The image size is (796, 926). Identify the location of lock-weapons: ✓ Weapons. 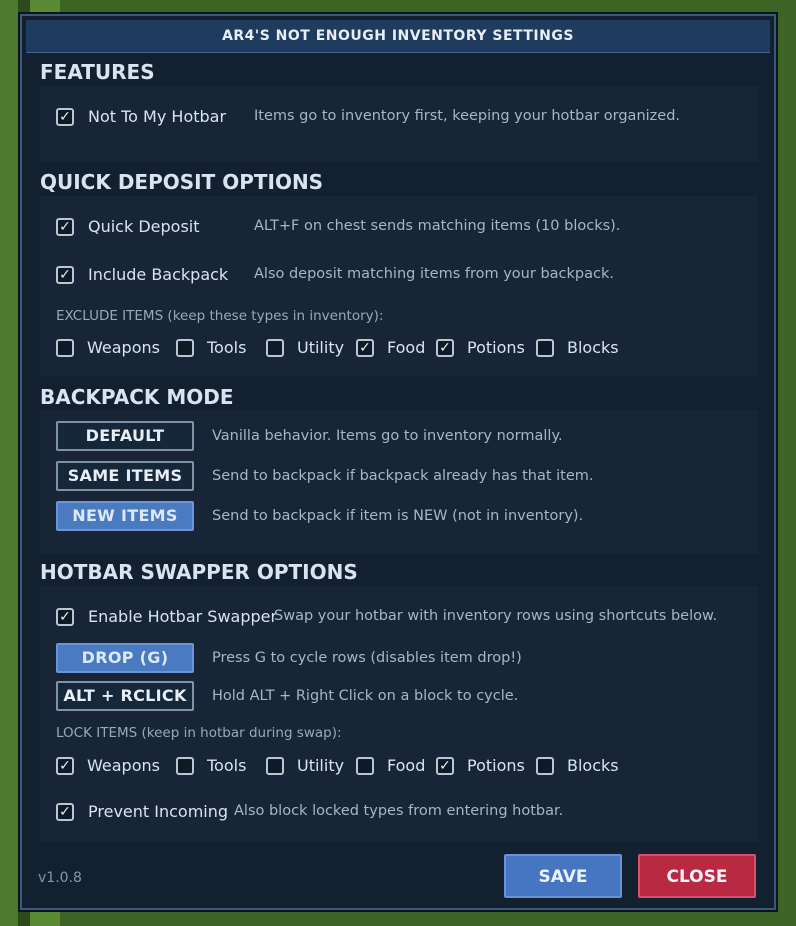
(116, 765).